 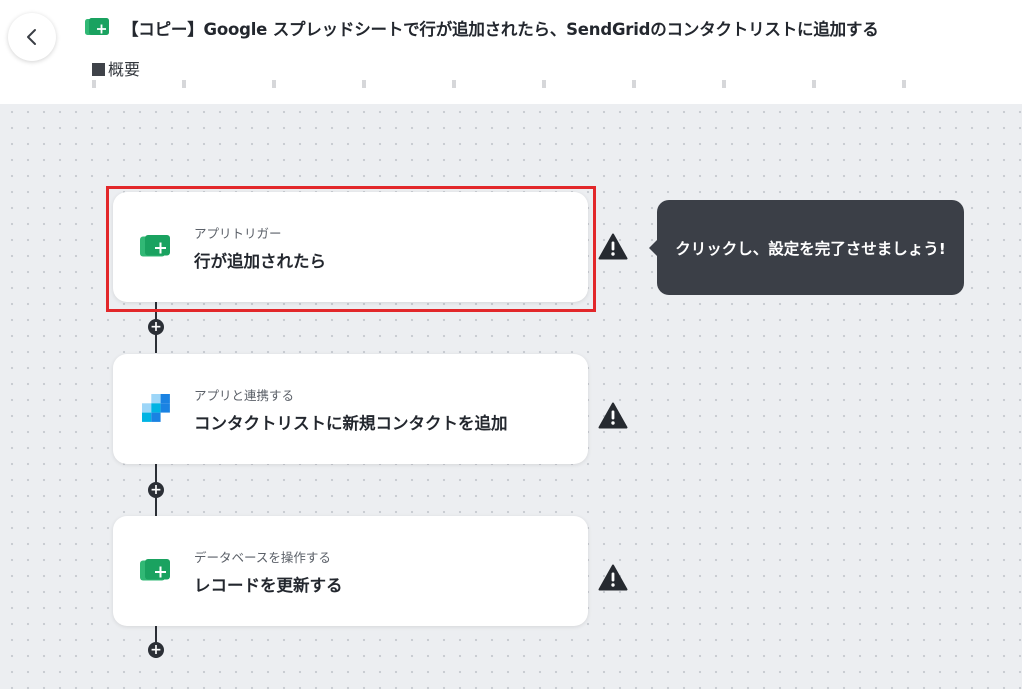 What do you see at coordinates (350, 247) in the screenshot?
I see `step-card-trigger: アプリトリガー 行が追加されたら` at bounding box center [350, 247].